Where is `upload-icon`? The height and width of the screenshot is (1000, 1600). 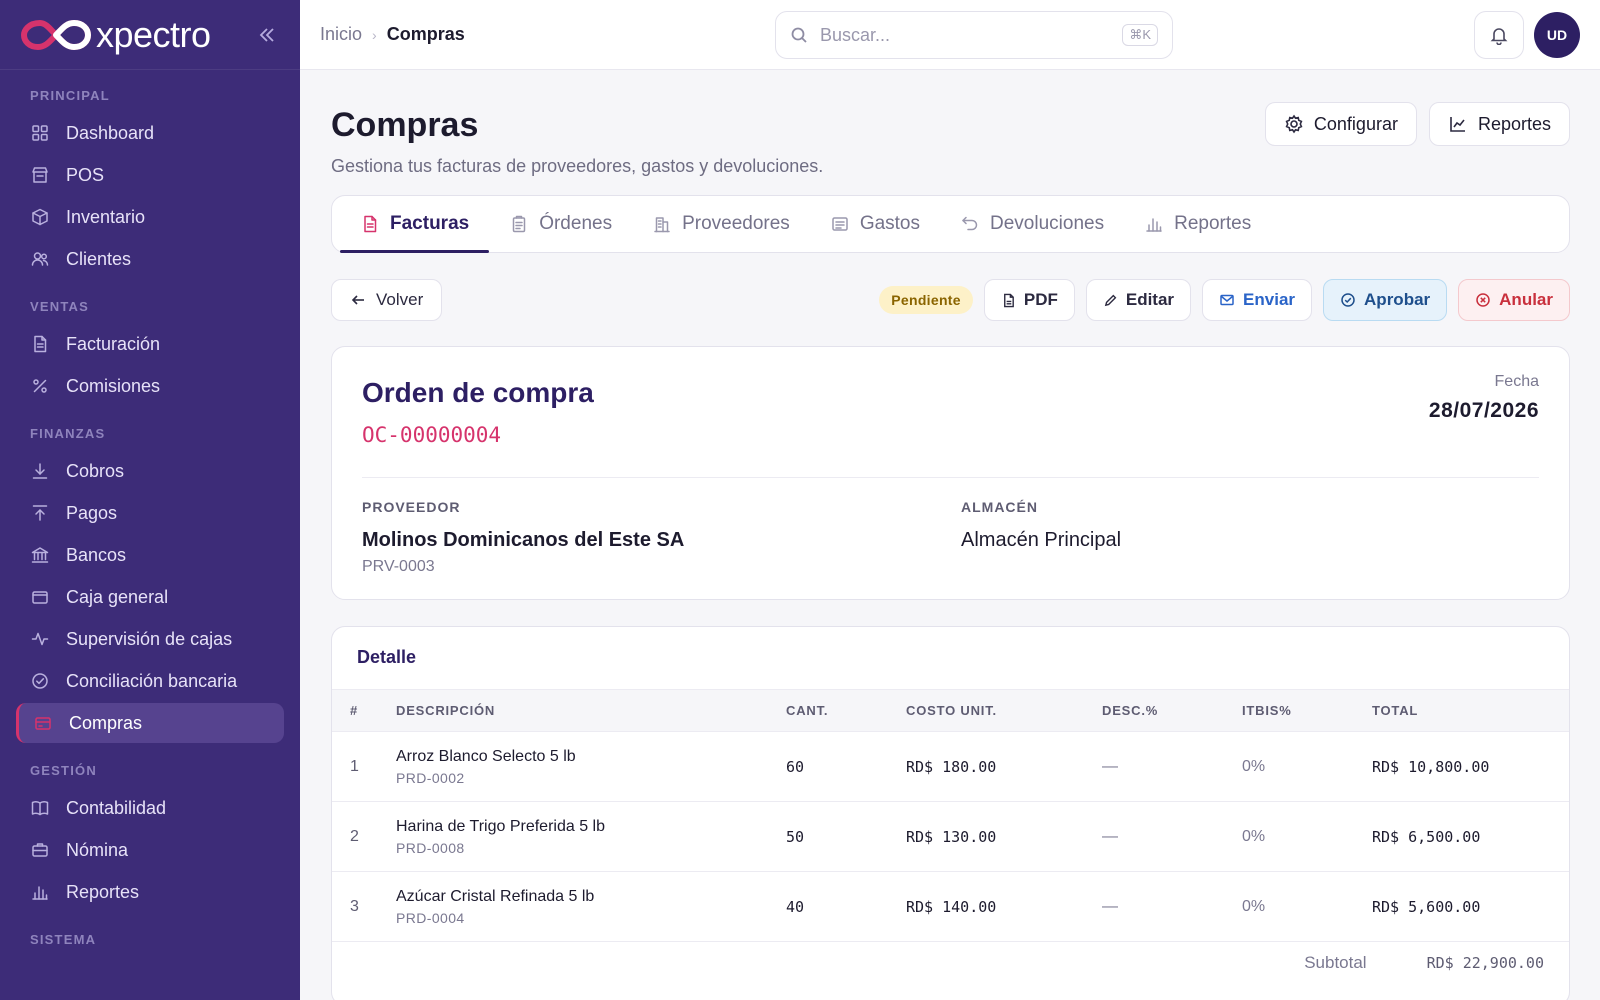 upload-icon is located at coordinates (40, 513).